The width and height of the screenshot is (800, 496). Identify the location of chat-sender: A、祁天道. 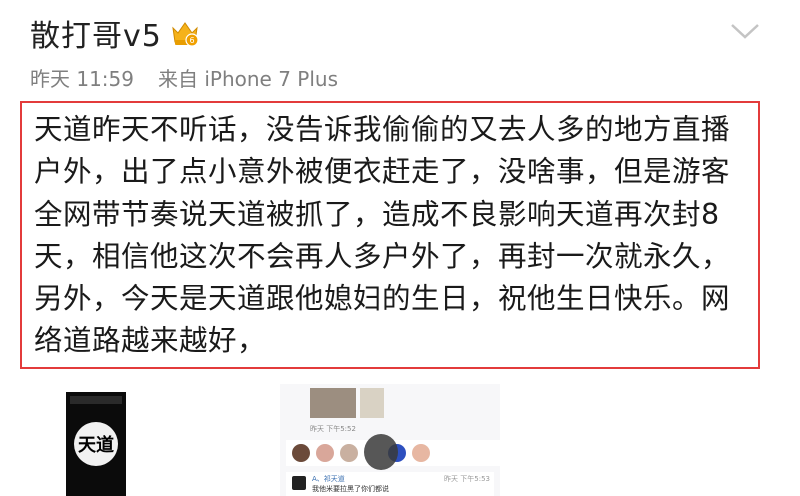
(328, 479).